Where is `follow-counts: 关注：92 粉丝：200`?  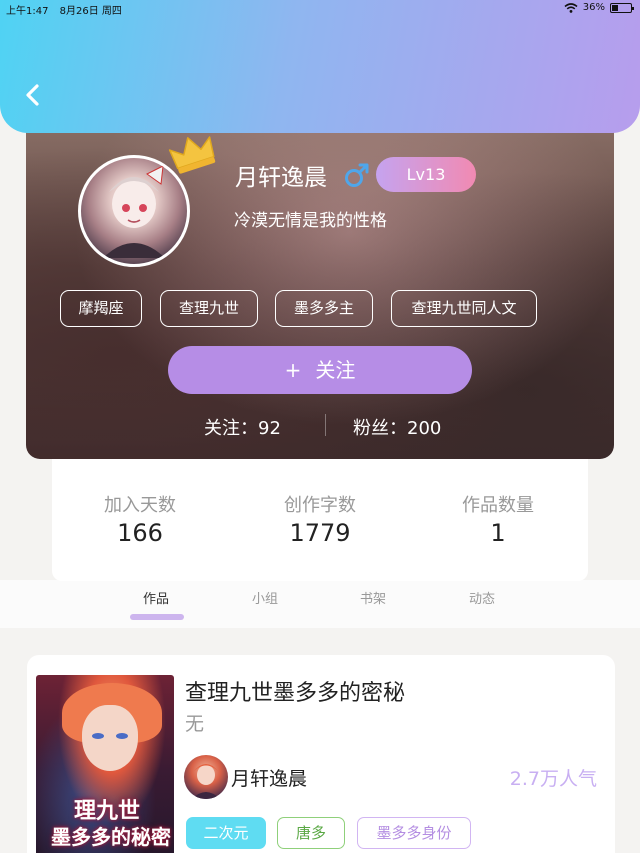 follow-counts: 关注：92 粉丝：200 is located at coordinates (320, 425).